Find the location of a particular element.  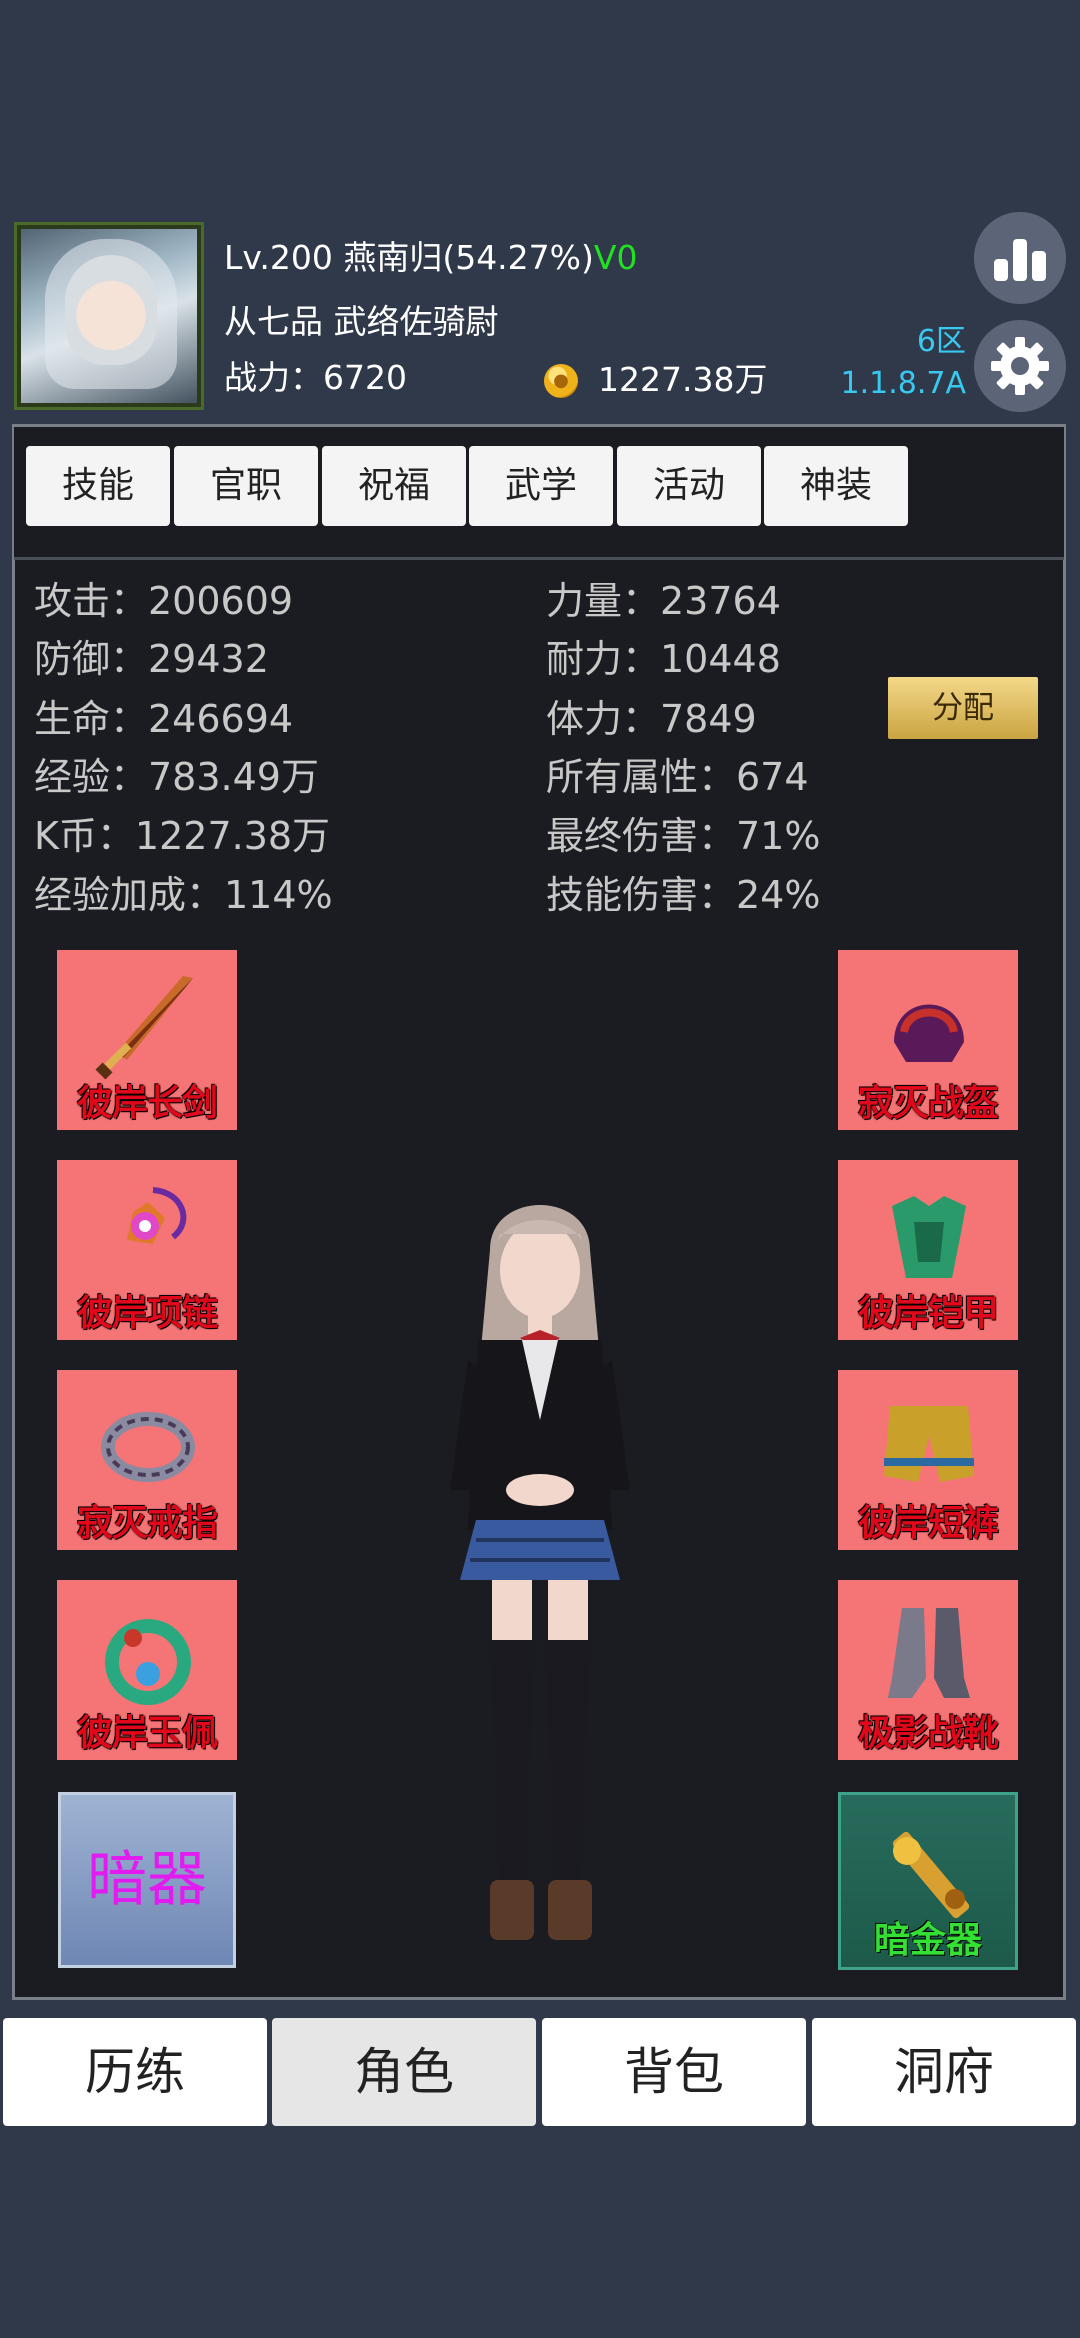

armor-icon is located at coordinates (929, 1237).